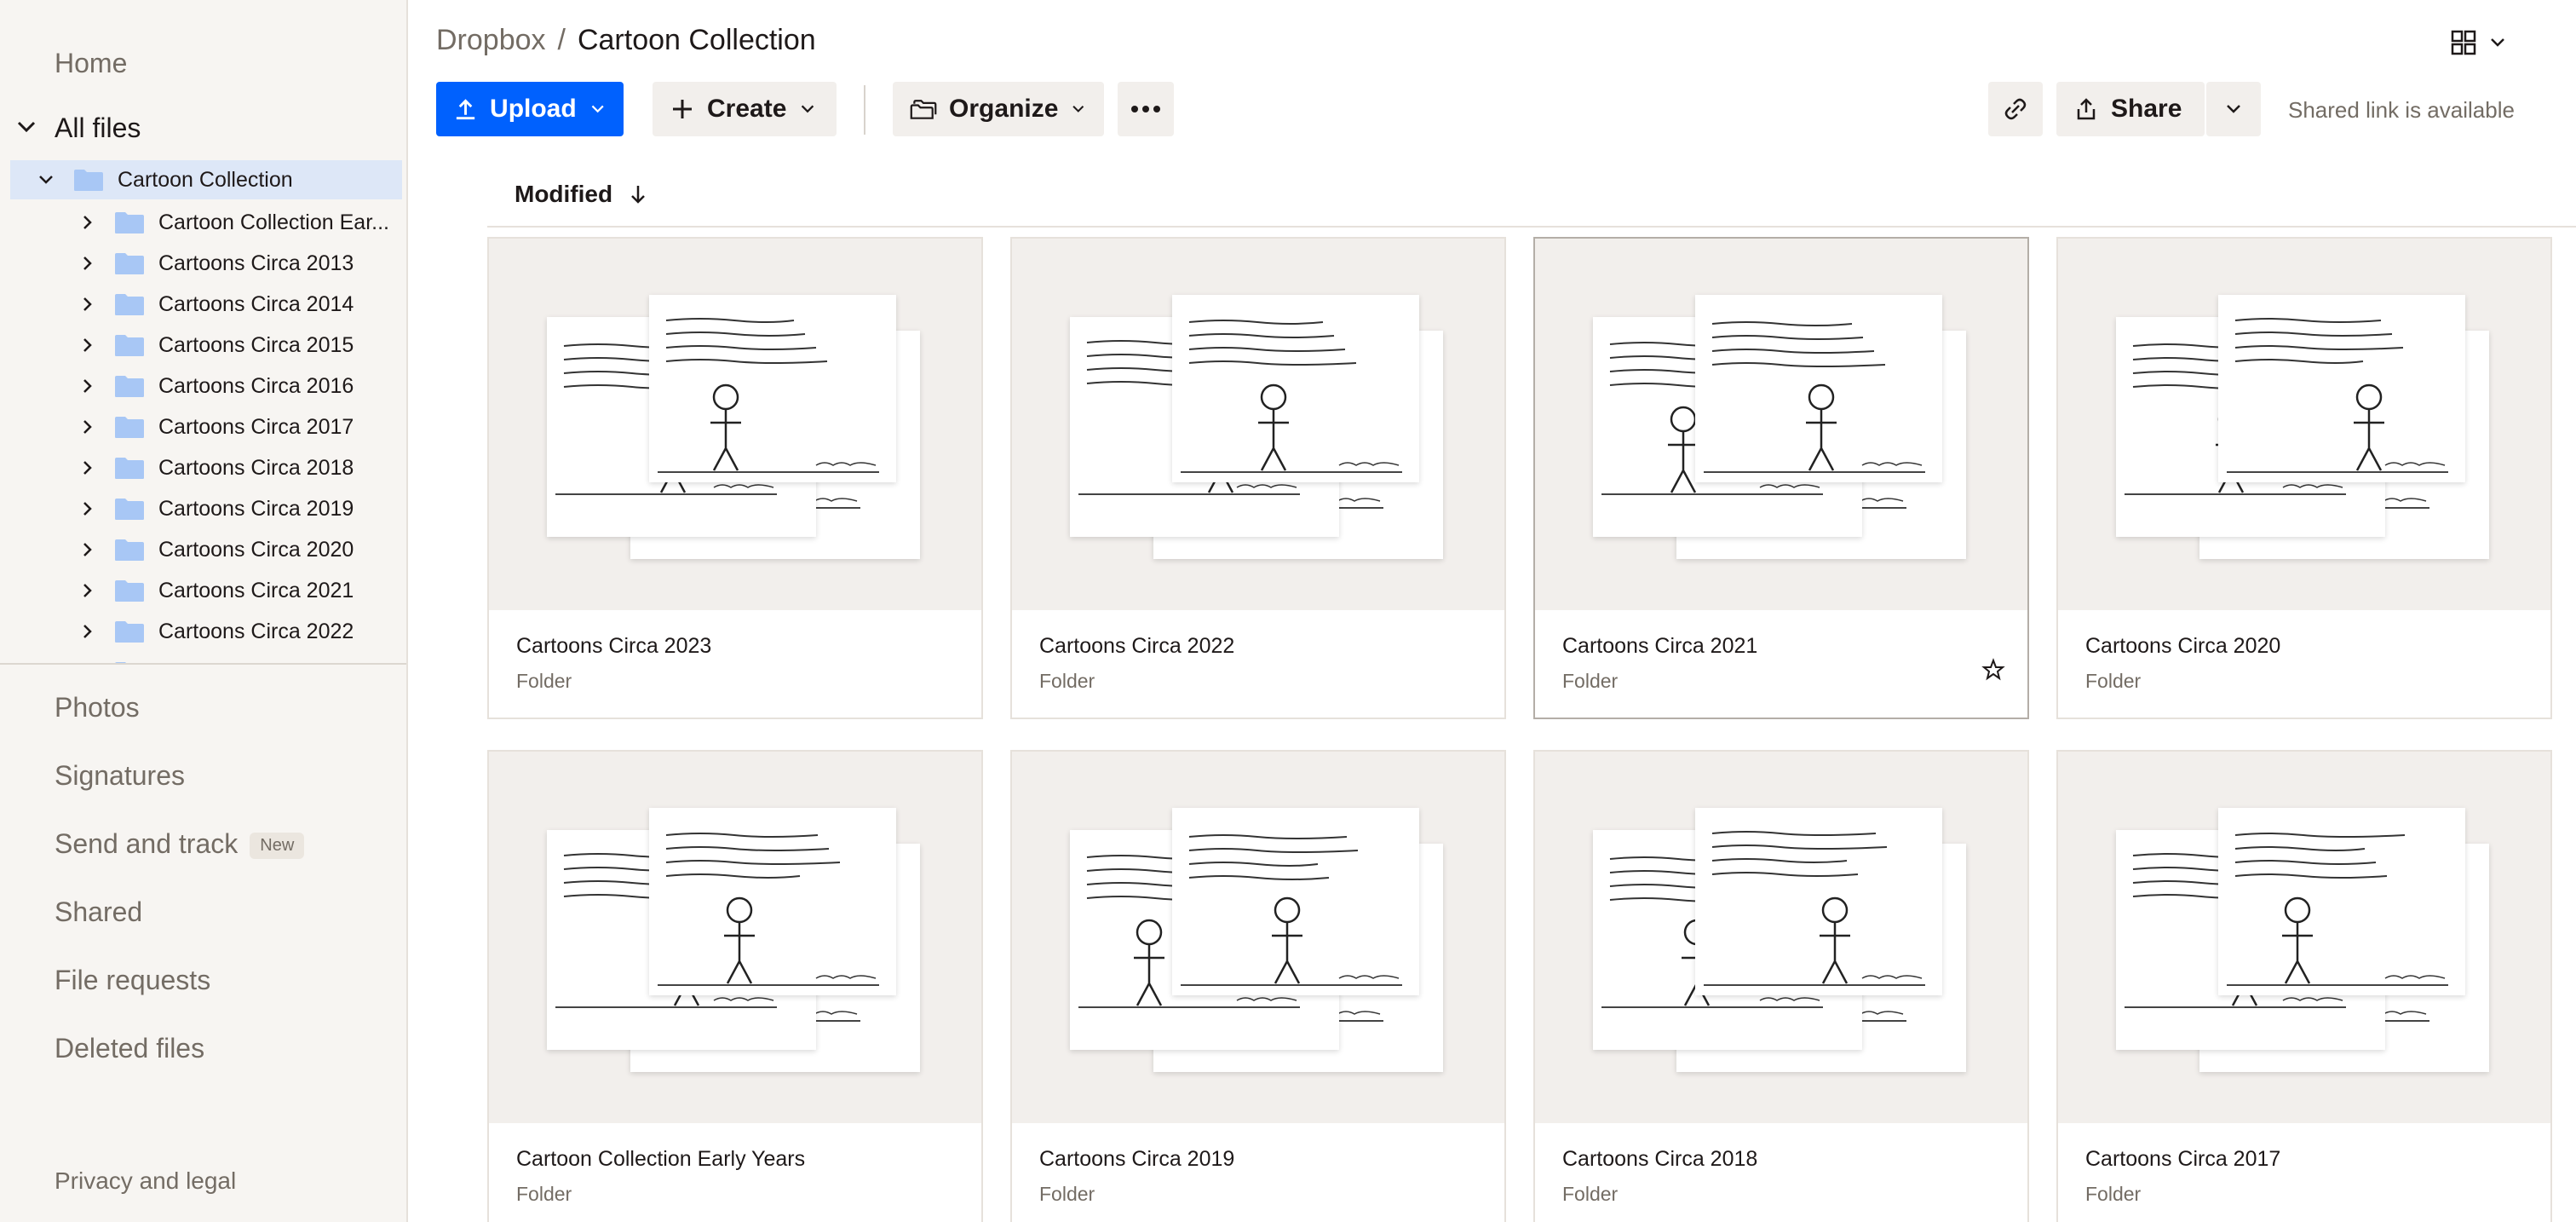 The image size is (2576, 1222). I want to click on organize-label: Organize, so click(1004, 109).